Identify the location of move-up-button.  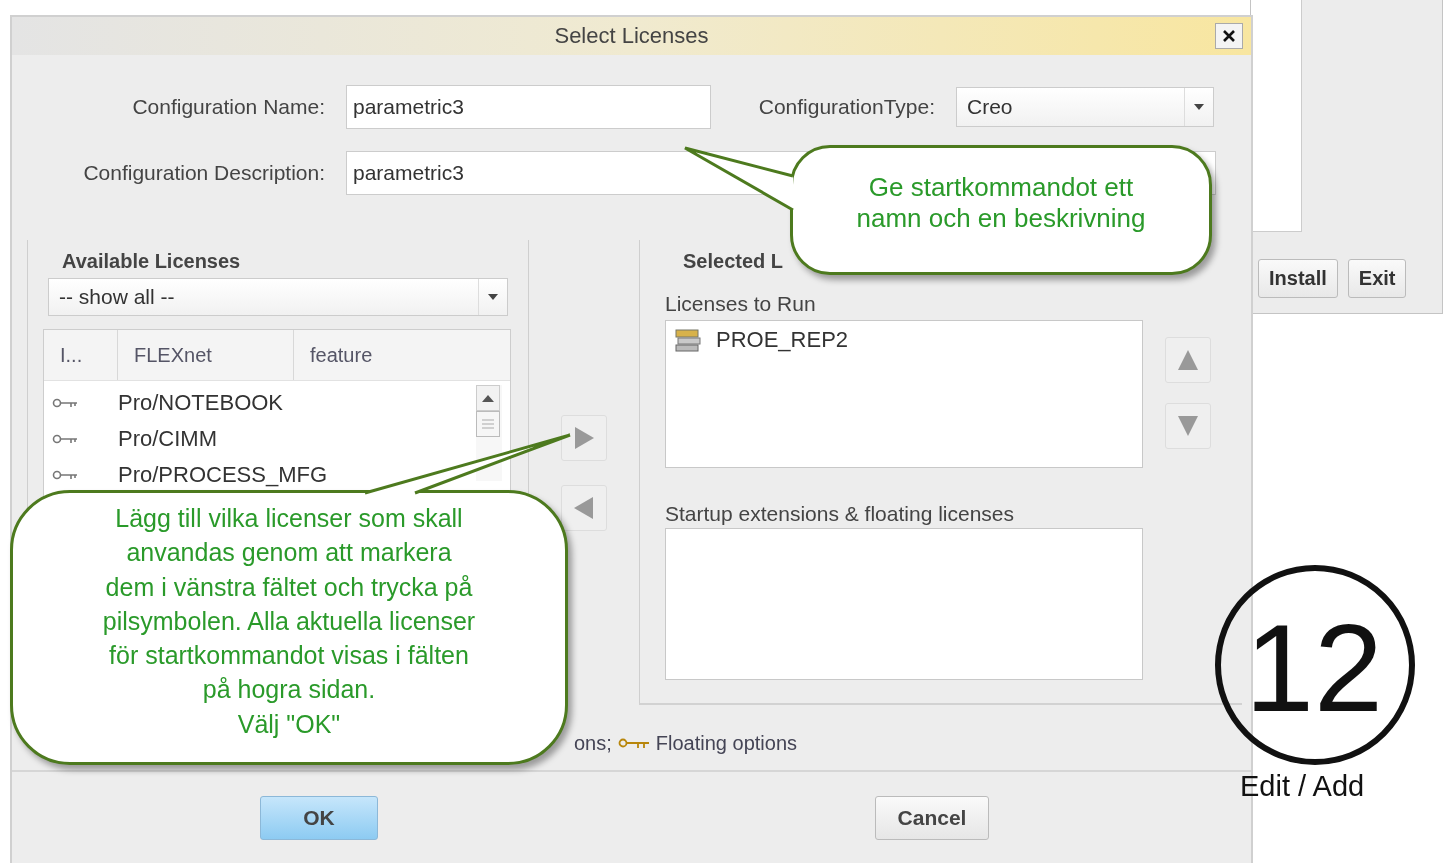
(1188, 360).